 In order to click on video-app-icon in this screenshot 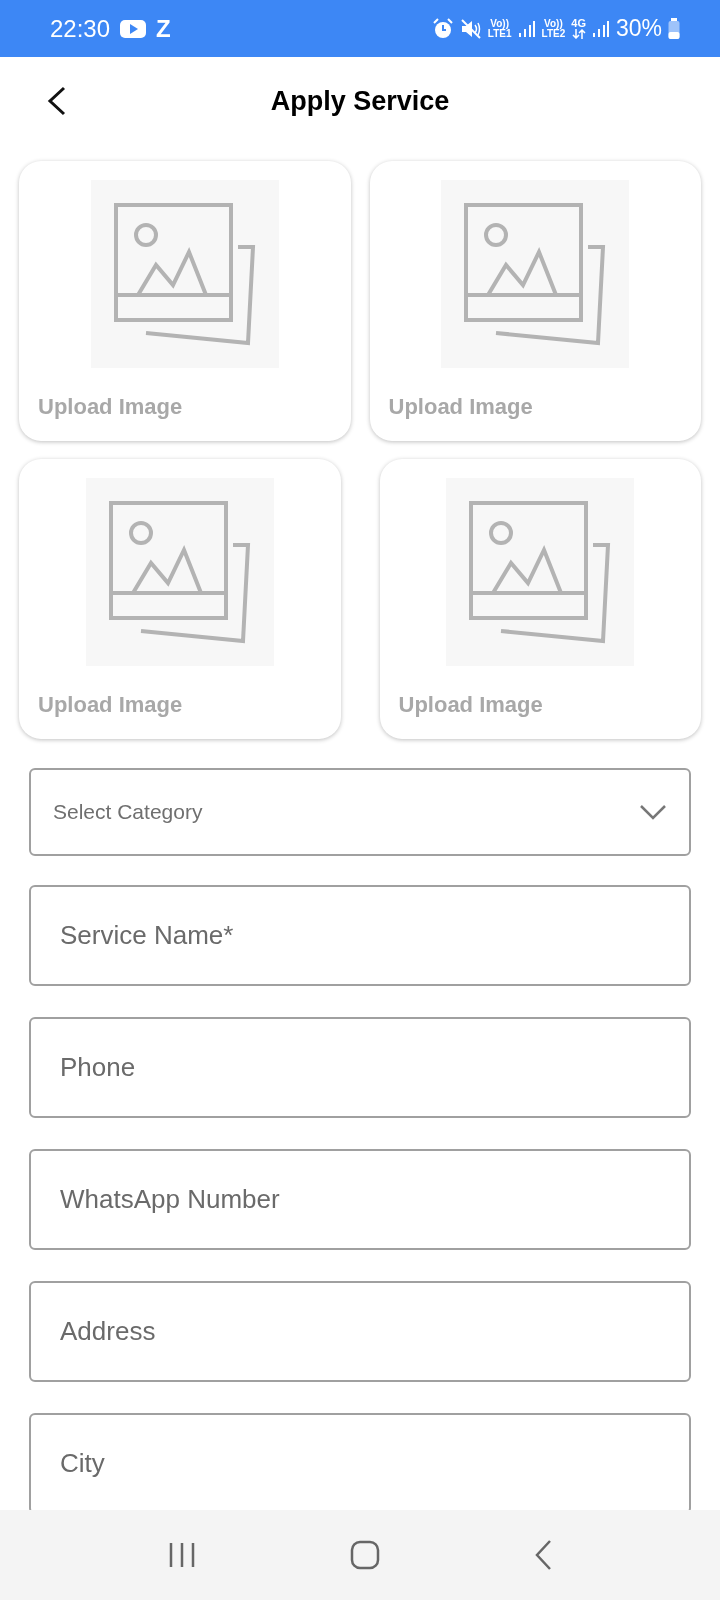, I will do `click(133, 28)`.